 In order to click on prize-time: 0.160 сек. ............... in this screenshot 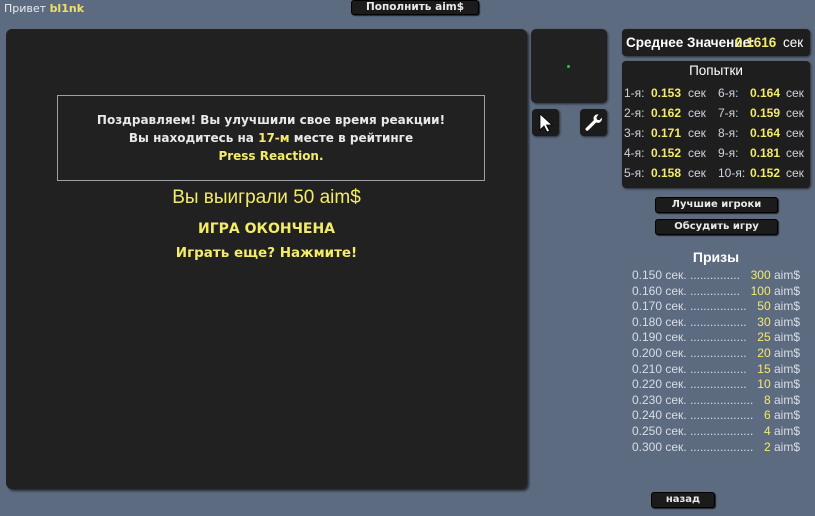, I will do `click(686, 290)`.